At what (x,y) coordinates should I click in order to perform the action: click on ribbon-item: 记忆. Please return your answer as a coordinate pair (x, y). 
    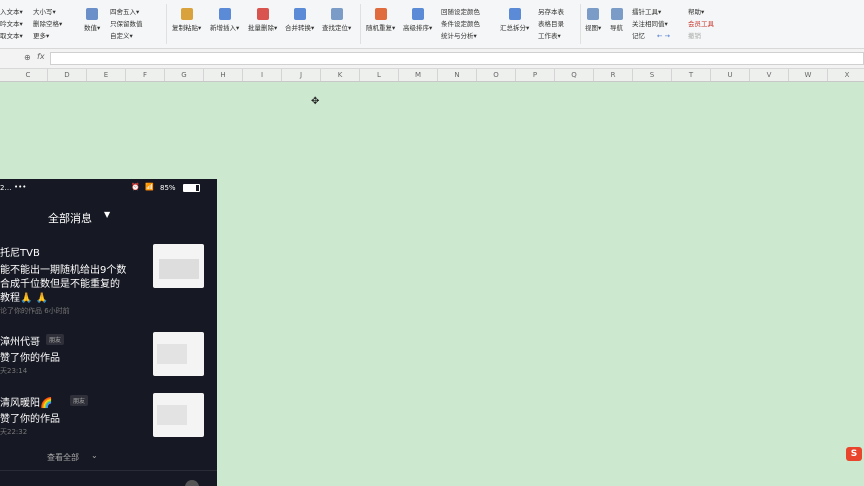
    Looking at the image, I should click on (638, 36).